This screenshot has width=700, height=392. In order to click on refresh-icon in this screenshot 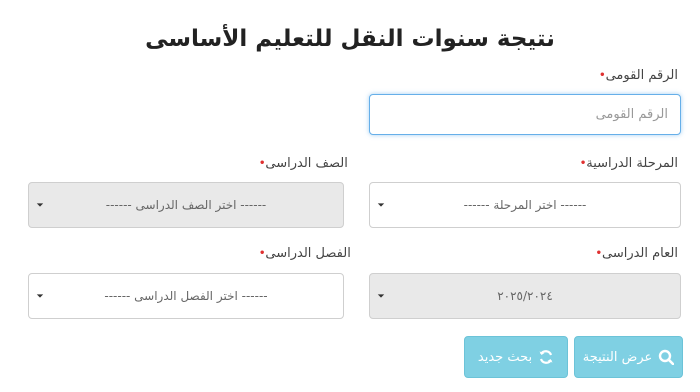, I will do `click(546, 357)`.